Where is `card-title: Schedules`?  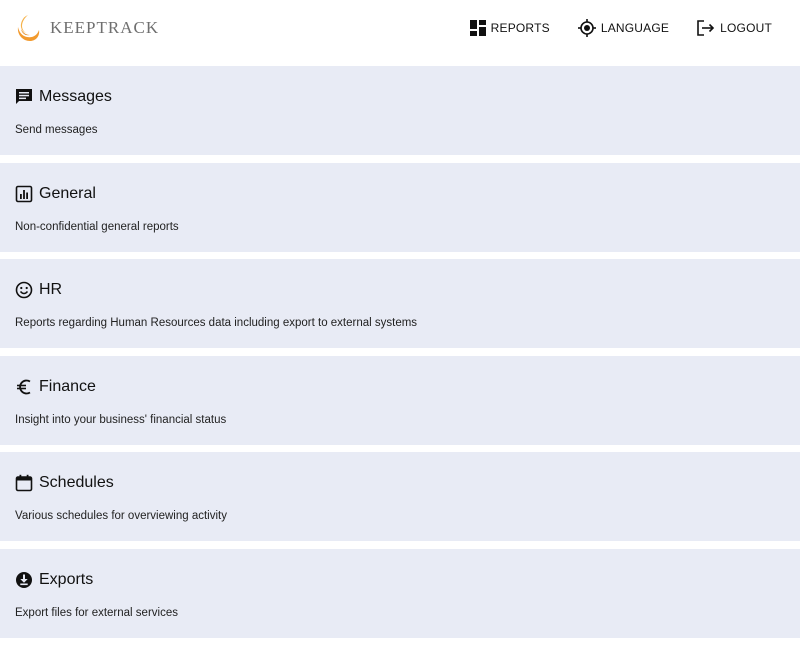 card-title: Schedules is located at coordinates (76, 482).